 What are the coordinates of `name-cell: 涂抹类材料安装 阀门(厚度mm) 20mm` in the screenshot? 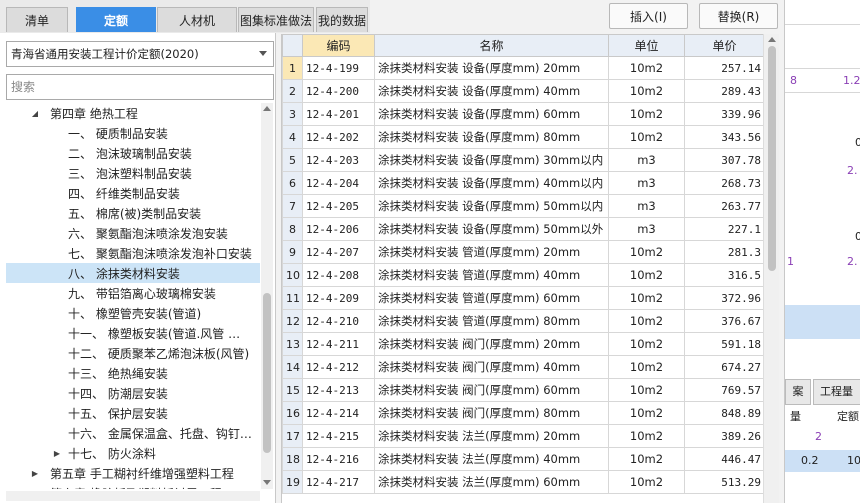 It's located at (491, 344).